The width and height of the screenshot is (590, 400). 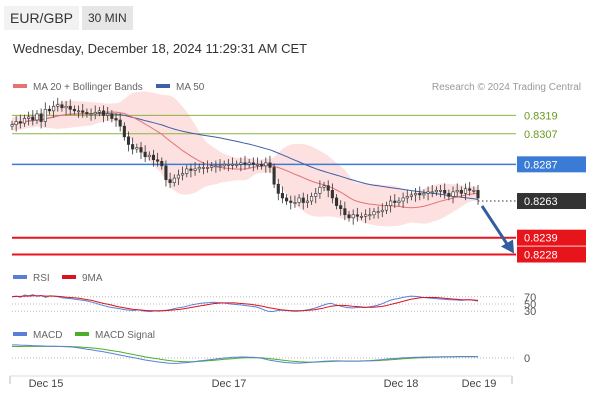 I want to click on price-legend: MA 20 + Bollinger Bands MA 50, so click(x=109, y=87).